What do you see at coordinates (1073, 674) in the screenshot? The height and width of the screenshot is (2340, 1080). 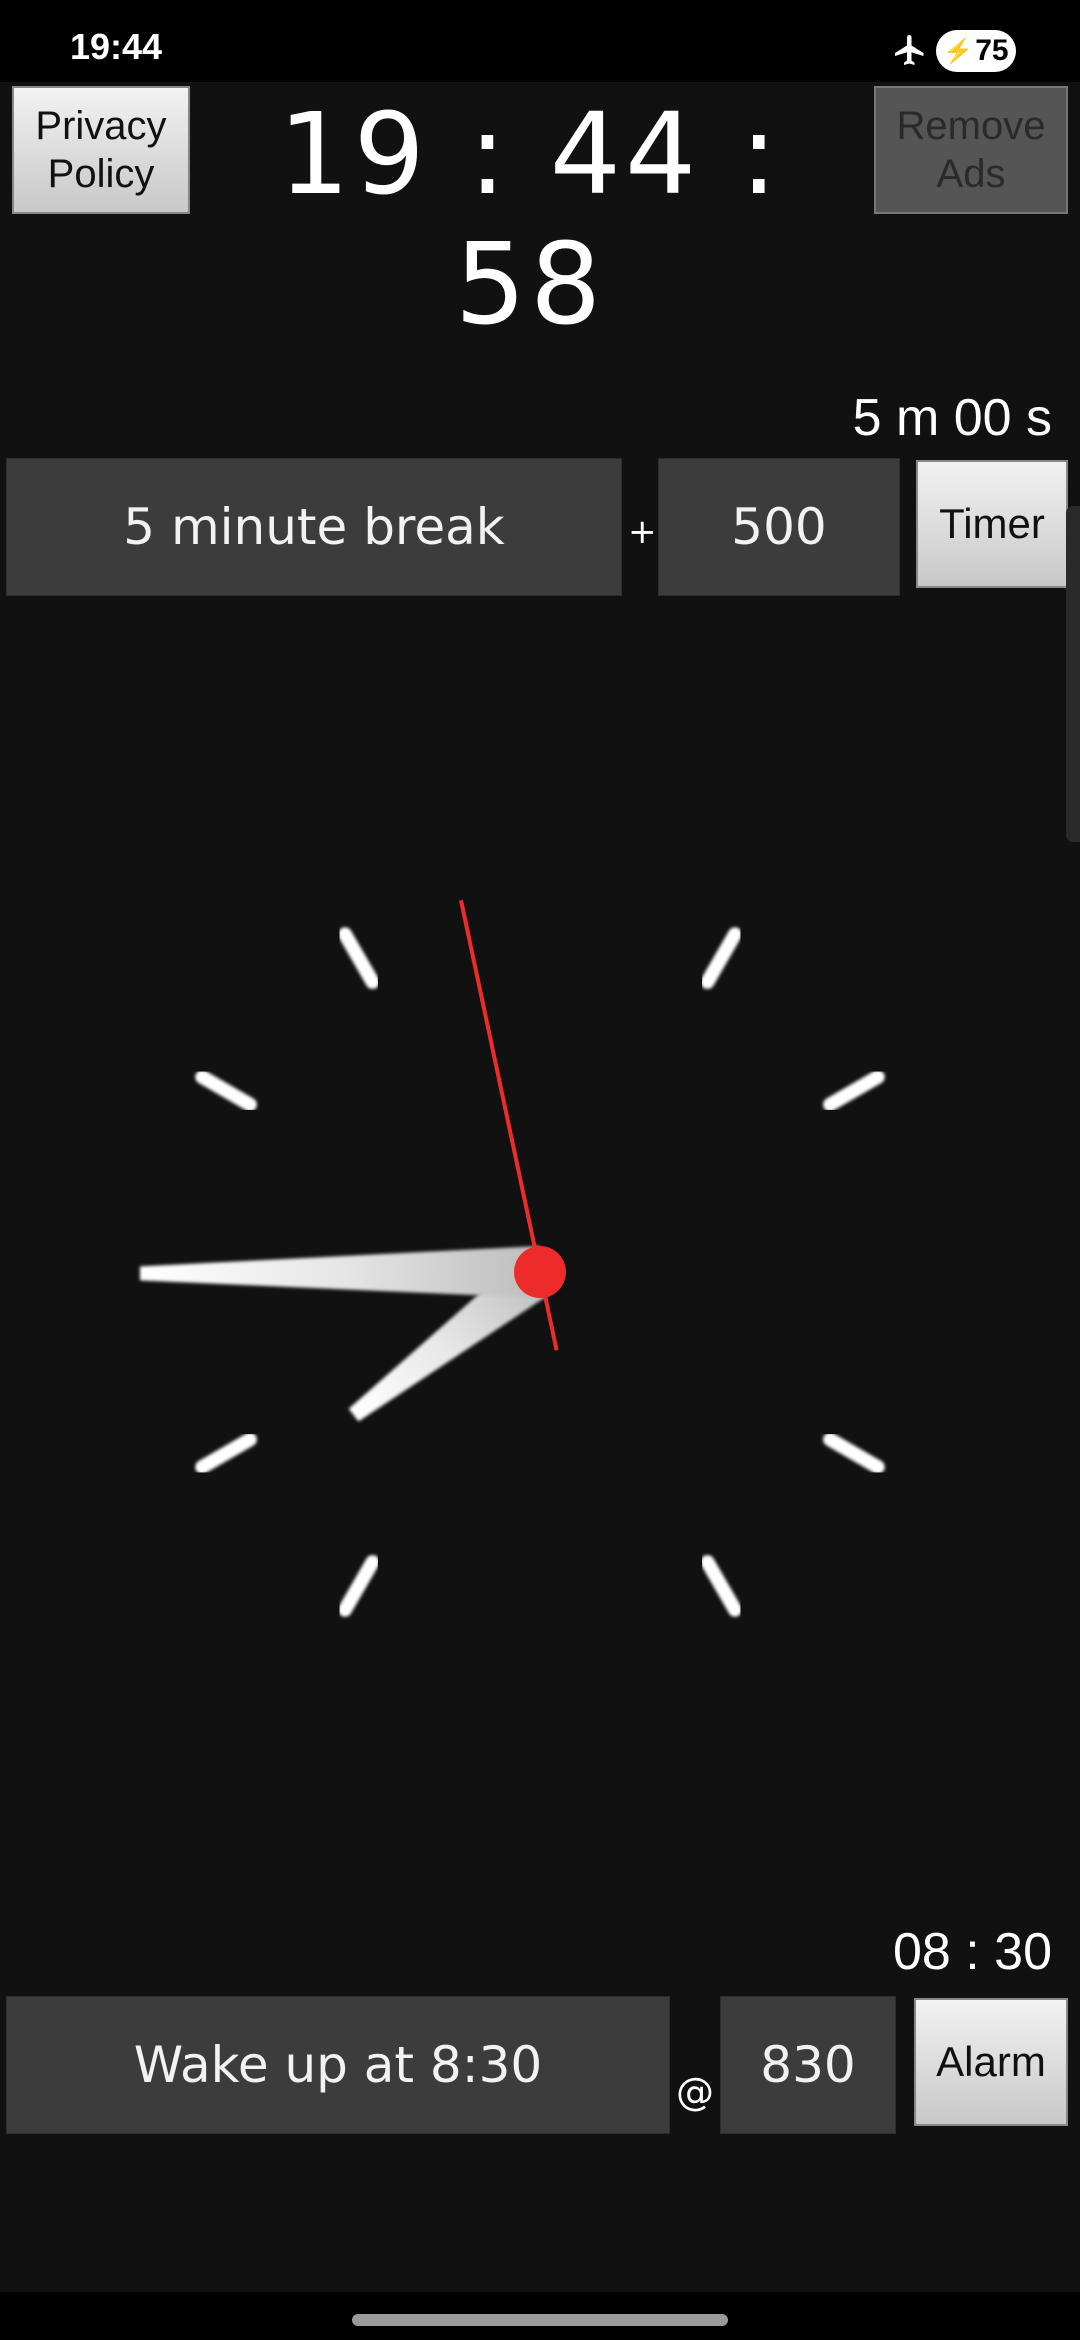 I see `scrollbar` at bounding box center [1073, 674].